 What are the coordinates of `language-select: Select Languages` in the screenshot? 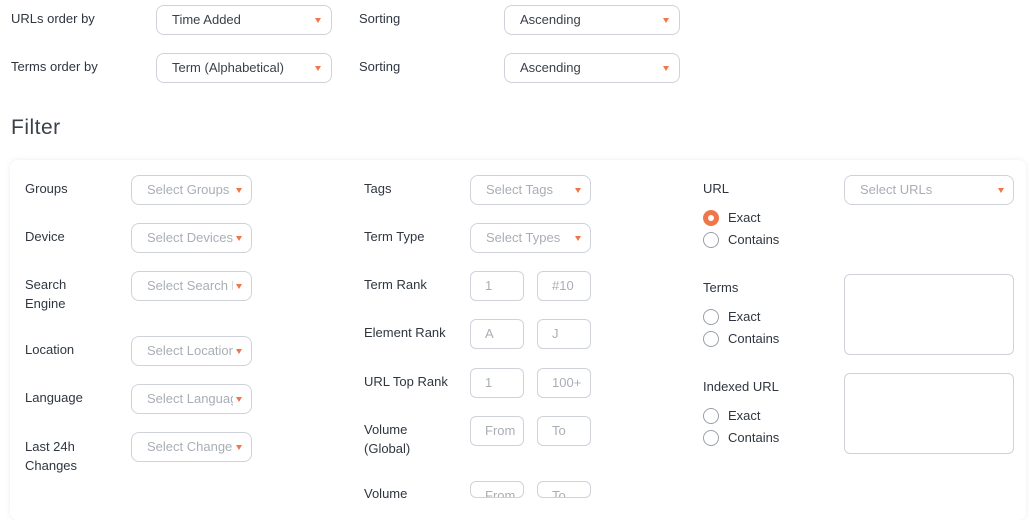 It's located at (191, 399).